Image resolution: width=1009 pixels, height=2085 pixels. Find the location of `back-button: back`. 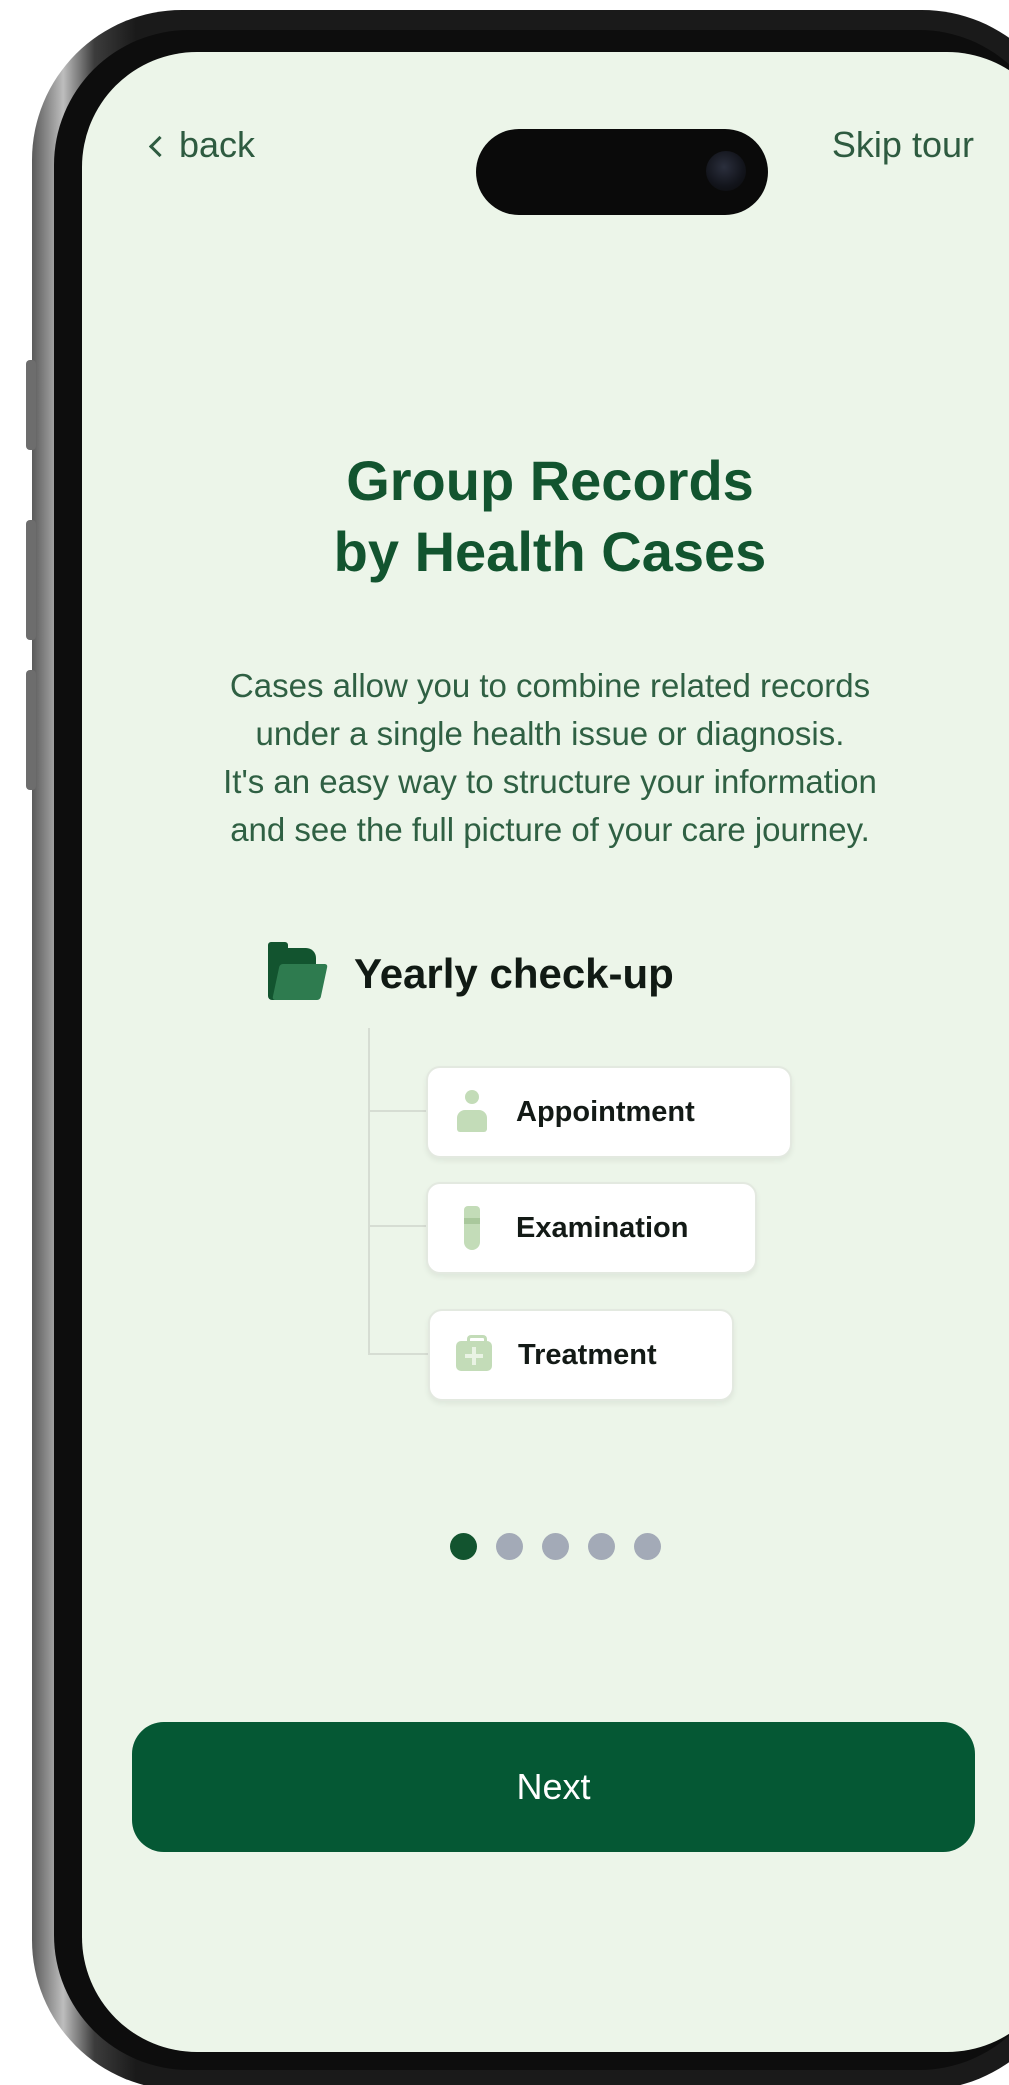

back-button: back is located at coordinates (202, 145).